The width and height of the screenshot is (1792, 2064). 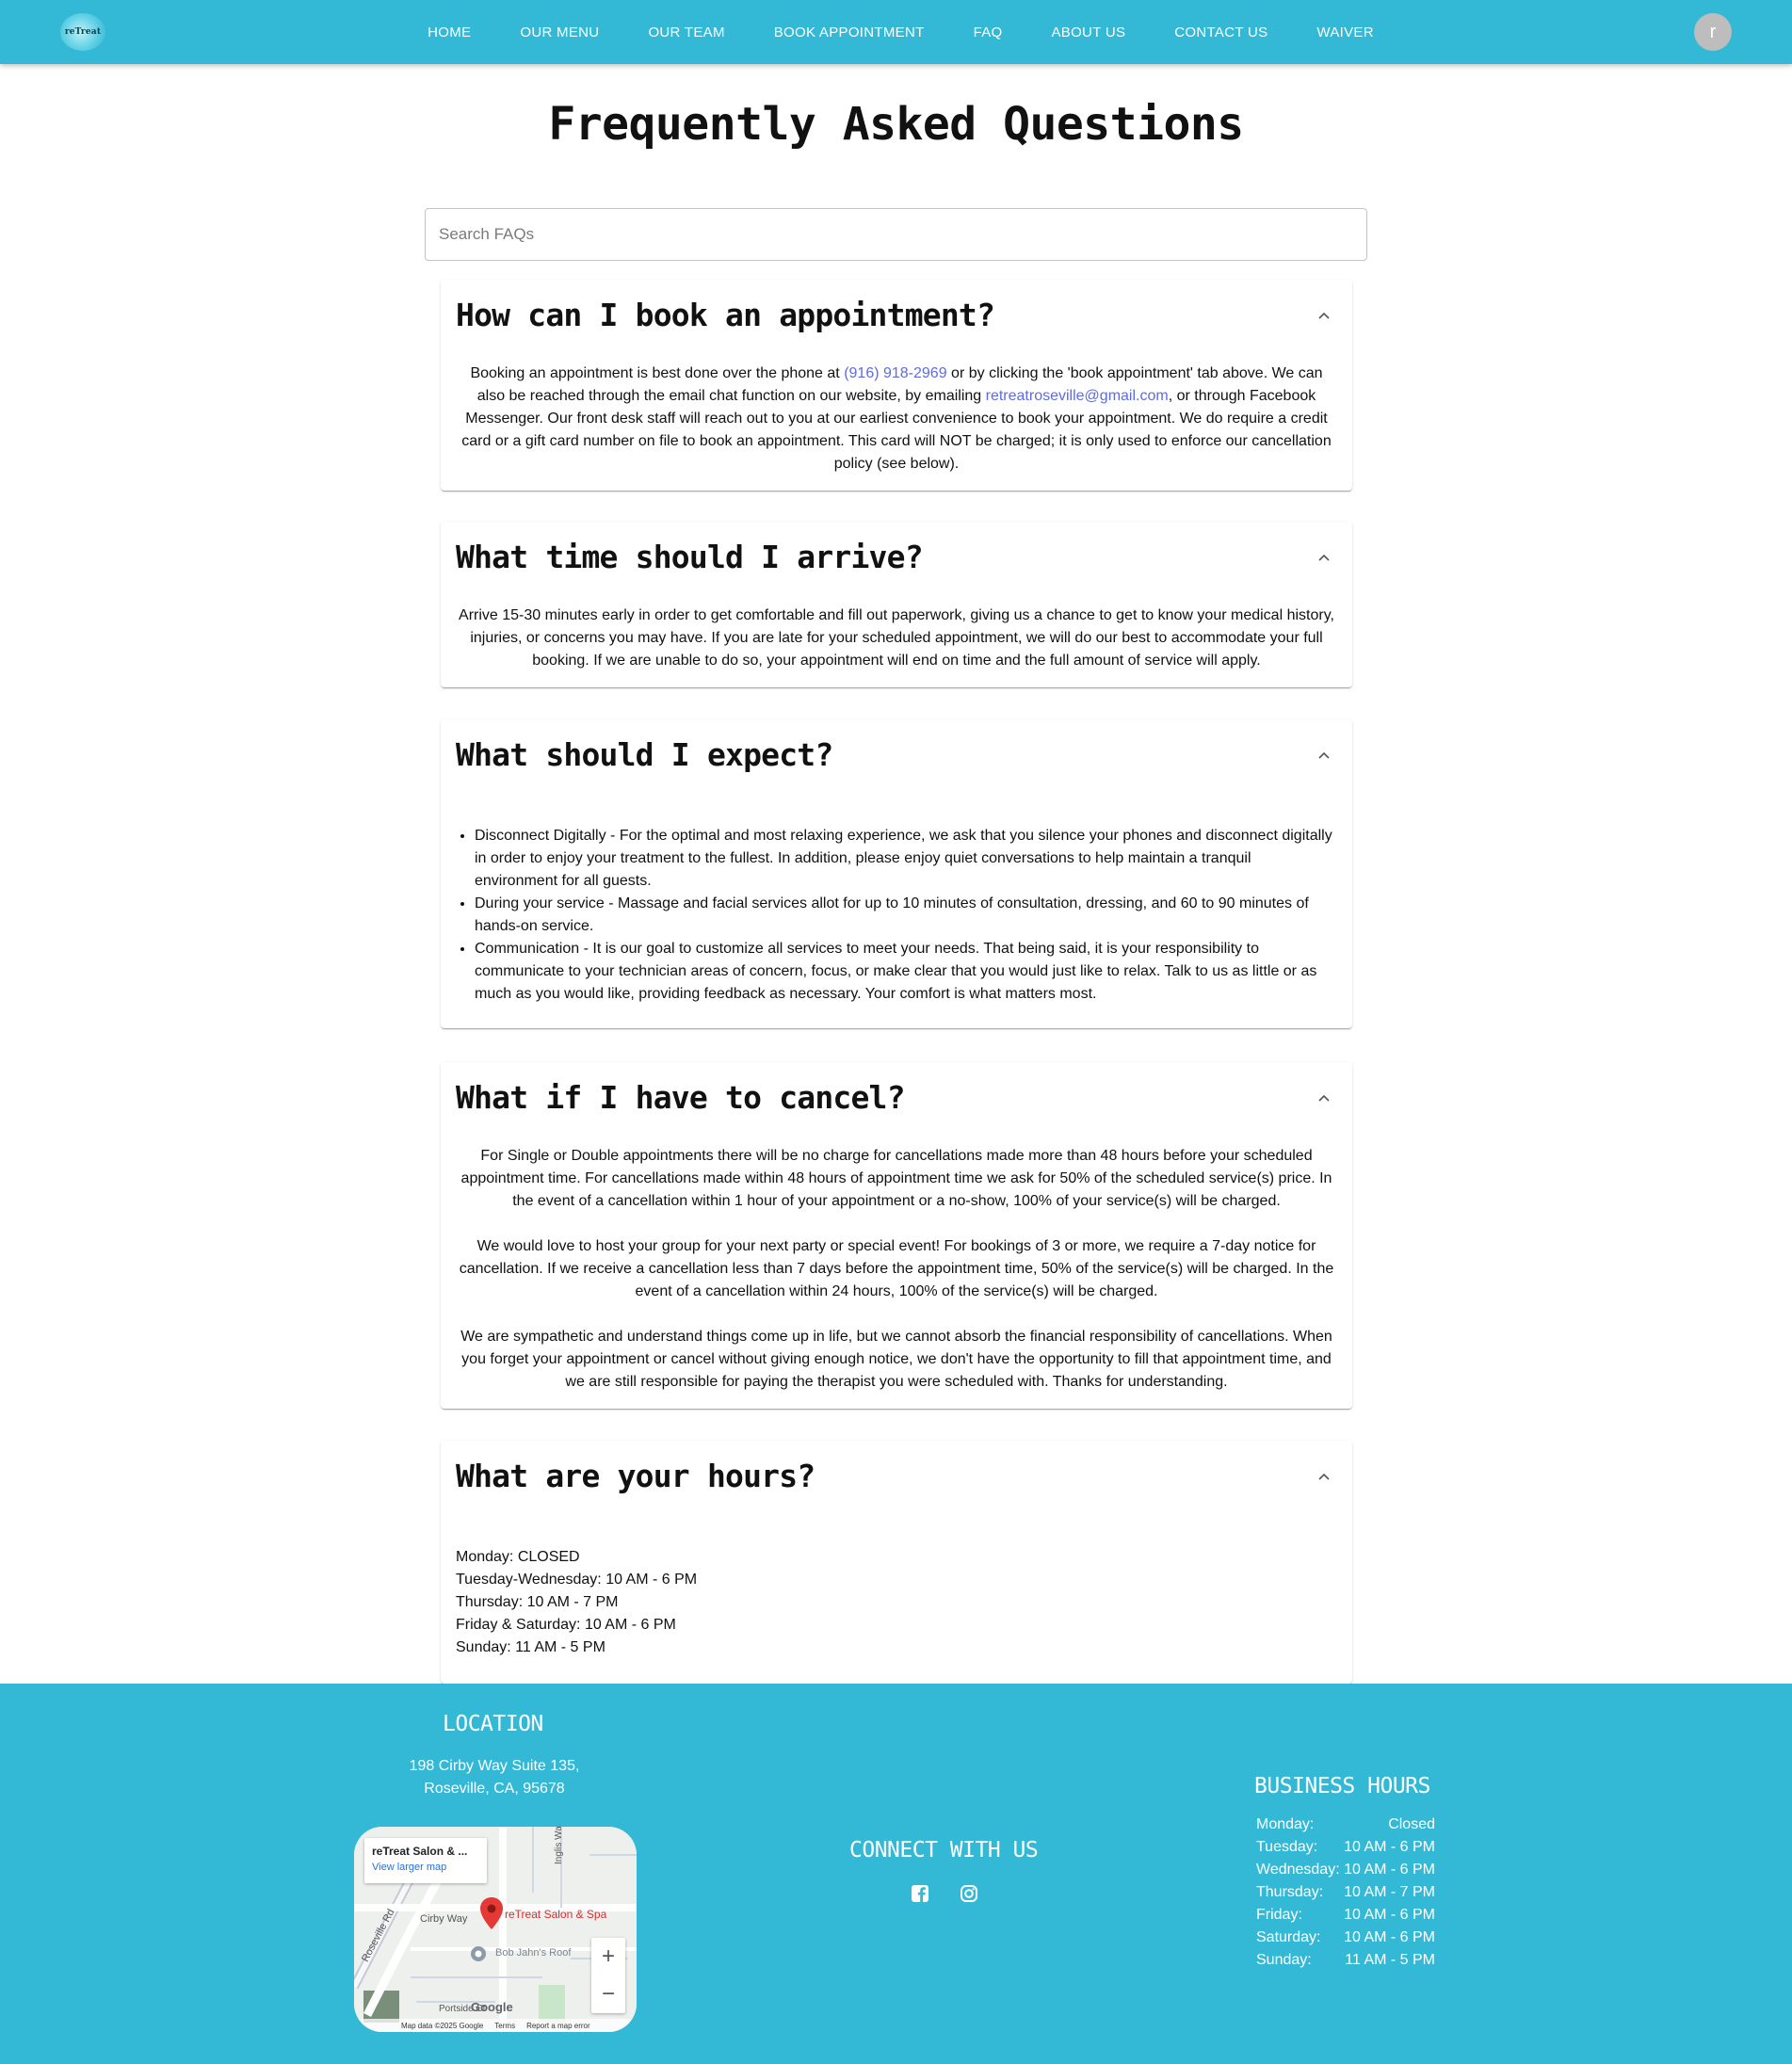 I want to click on nav-book-appointment: BOOK APPOINTMENT, so click(x=849, y=32).